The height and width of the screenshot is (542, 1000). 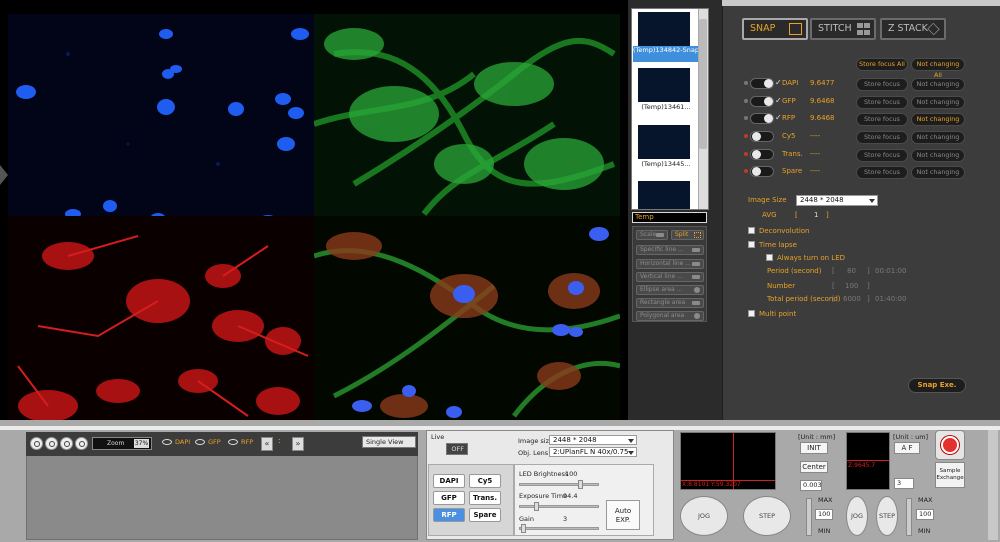 What do you see at coordinates (66, 443) in the screenshot?
I see `zoom-out-icon` at bounding box center [66, 443].